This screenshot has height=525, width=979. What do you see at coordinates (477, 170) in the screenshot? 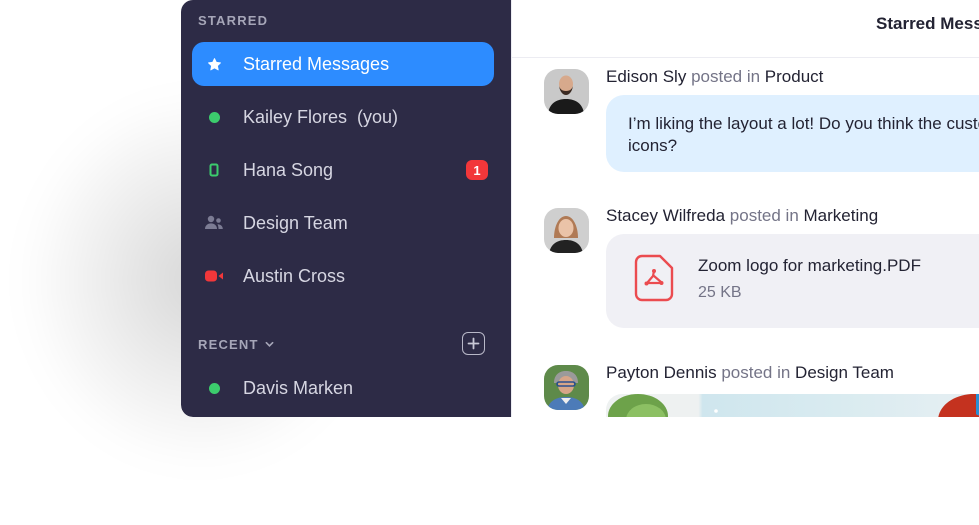
I see `unread-badge: 1` at bounding box center [477, 170].